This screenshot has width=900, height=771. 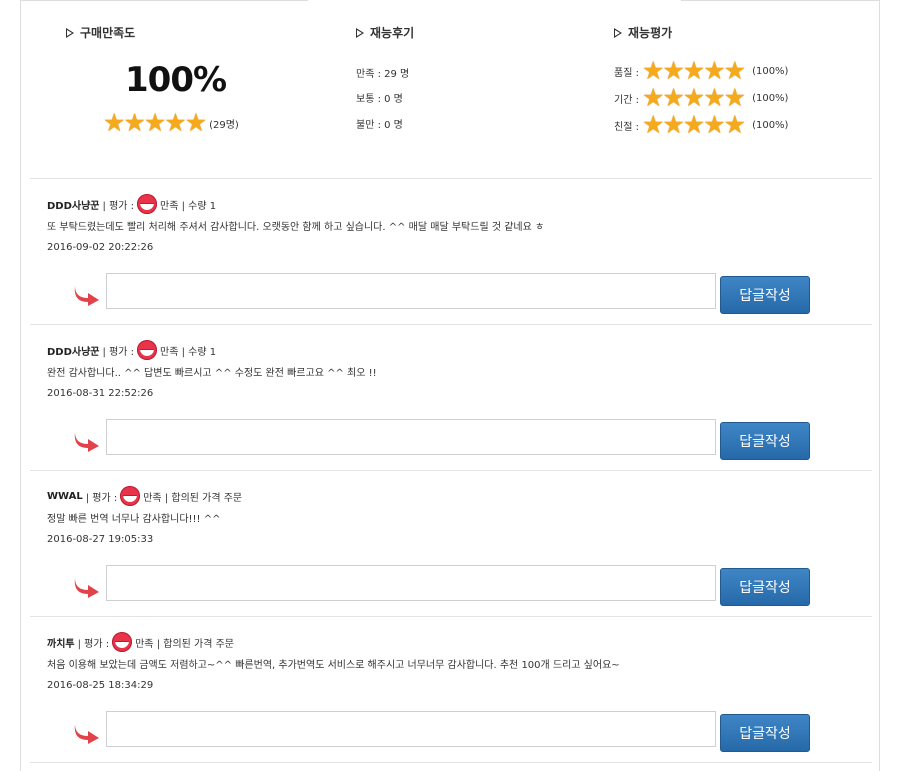 I want to click on satisfaction-title: 구매만족도, so click(x=100, y=32).